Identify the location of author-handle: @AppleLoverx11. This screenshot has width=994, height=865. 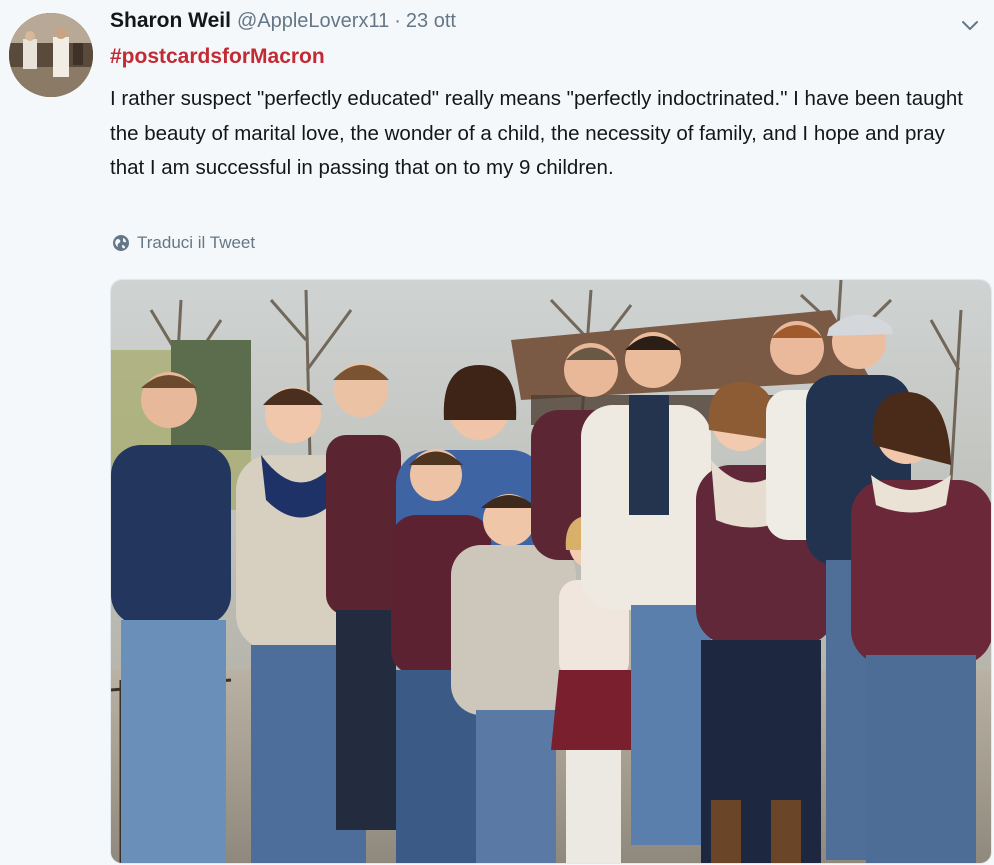
(313, 21).